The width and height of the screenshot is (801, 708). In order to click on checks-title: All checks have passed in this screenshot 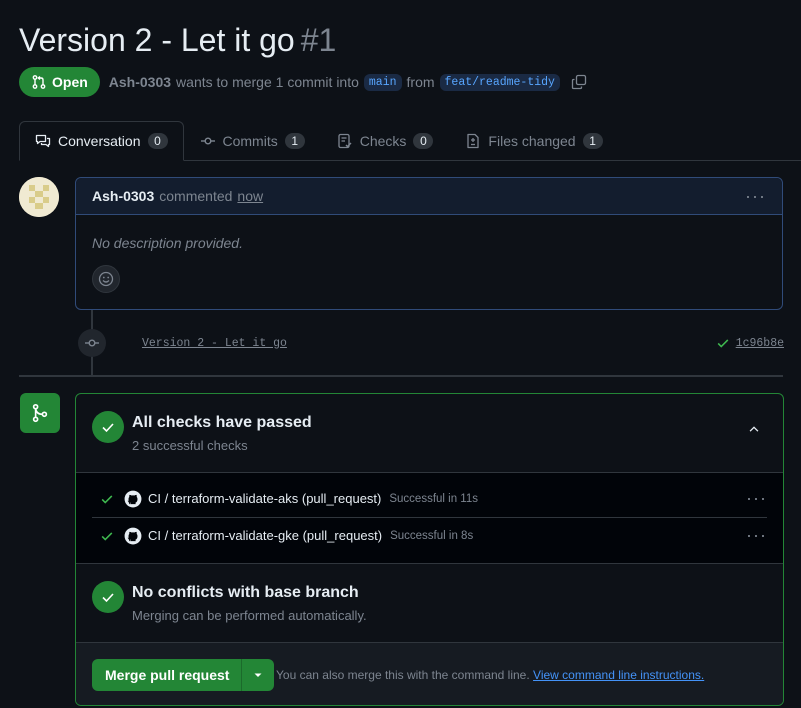, I will do `click(222, 422)`.